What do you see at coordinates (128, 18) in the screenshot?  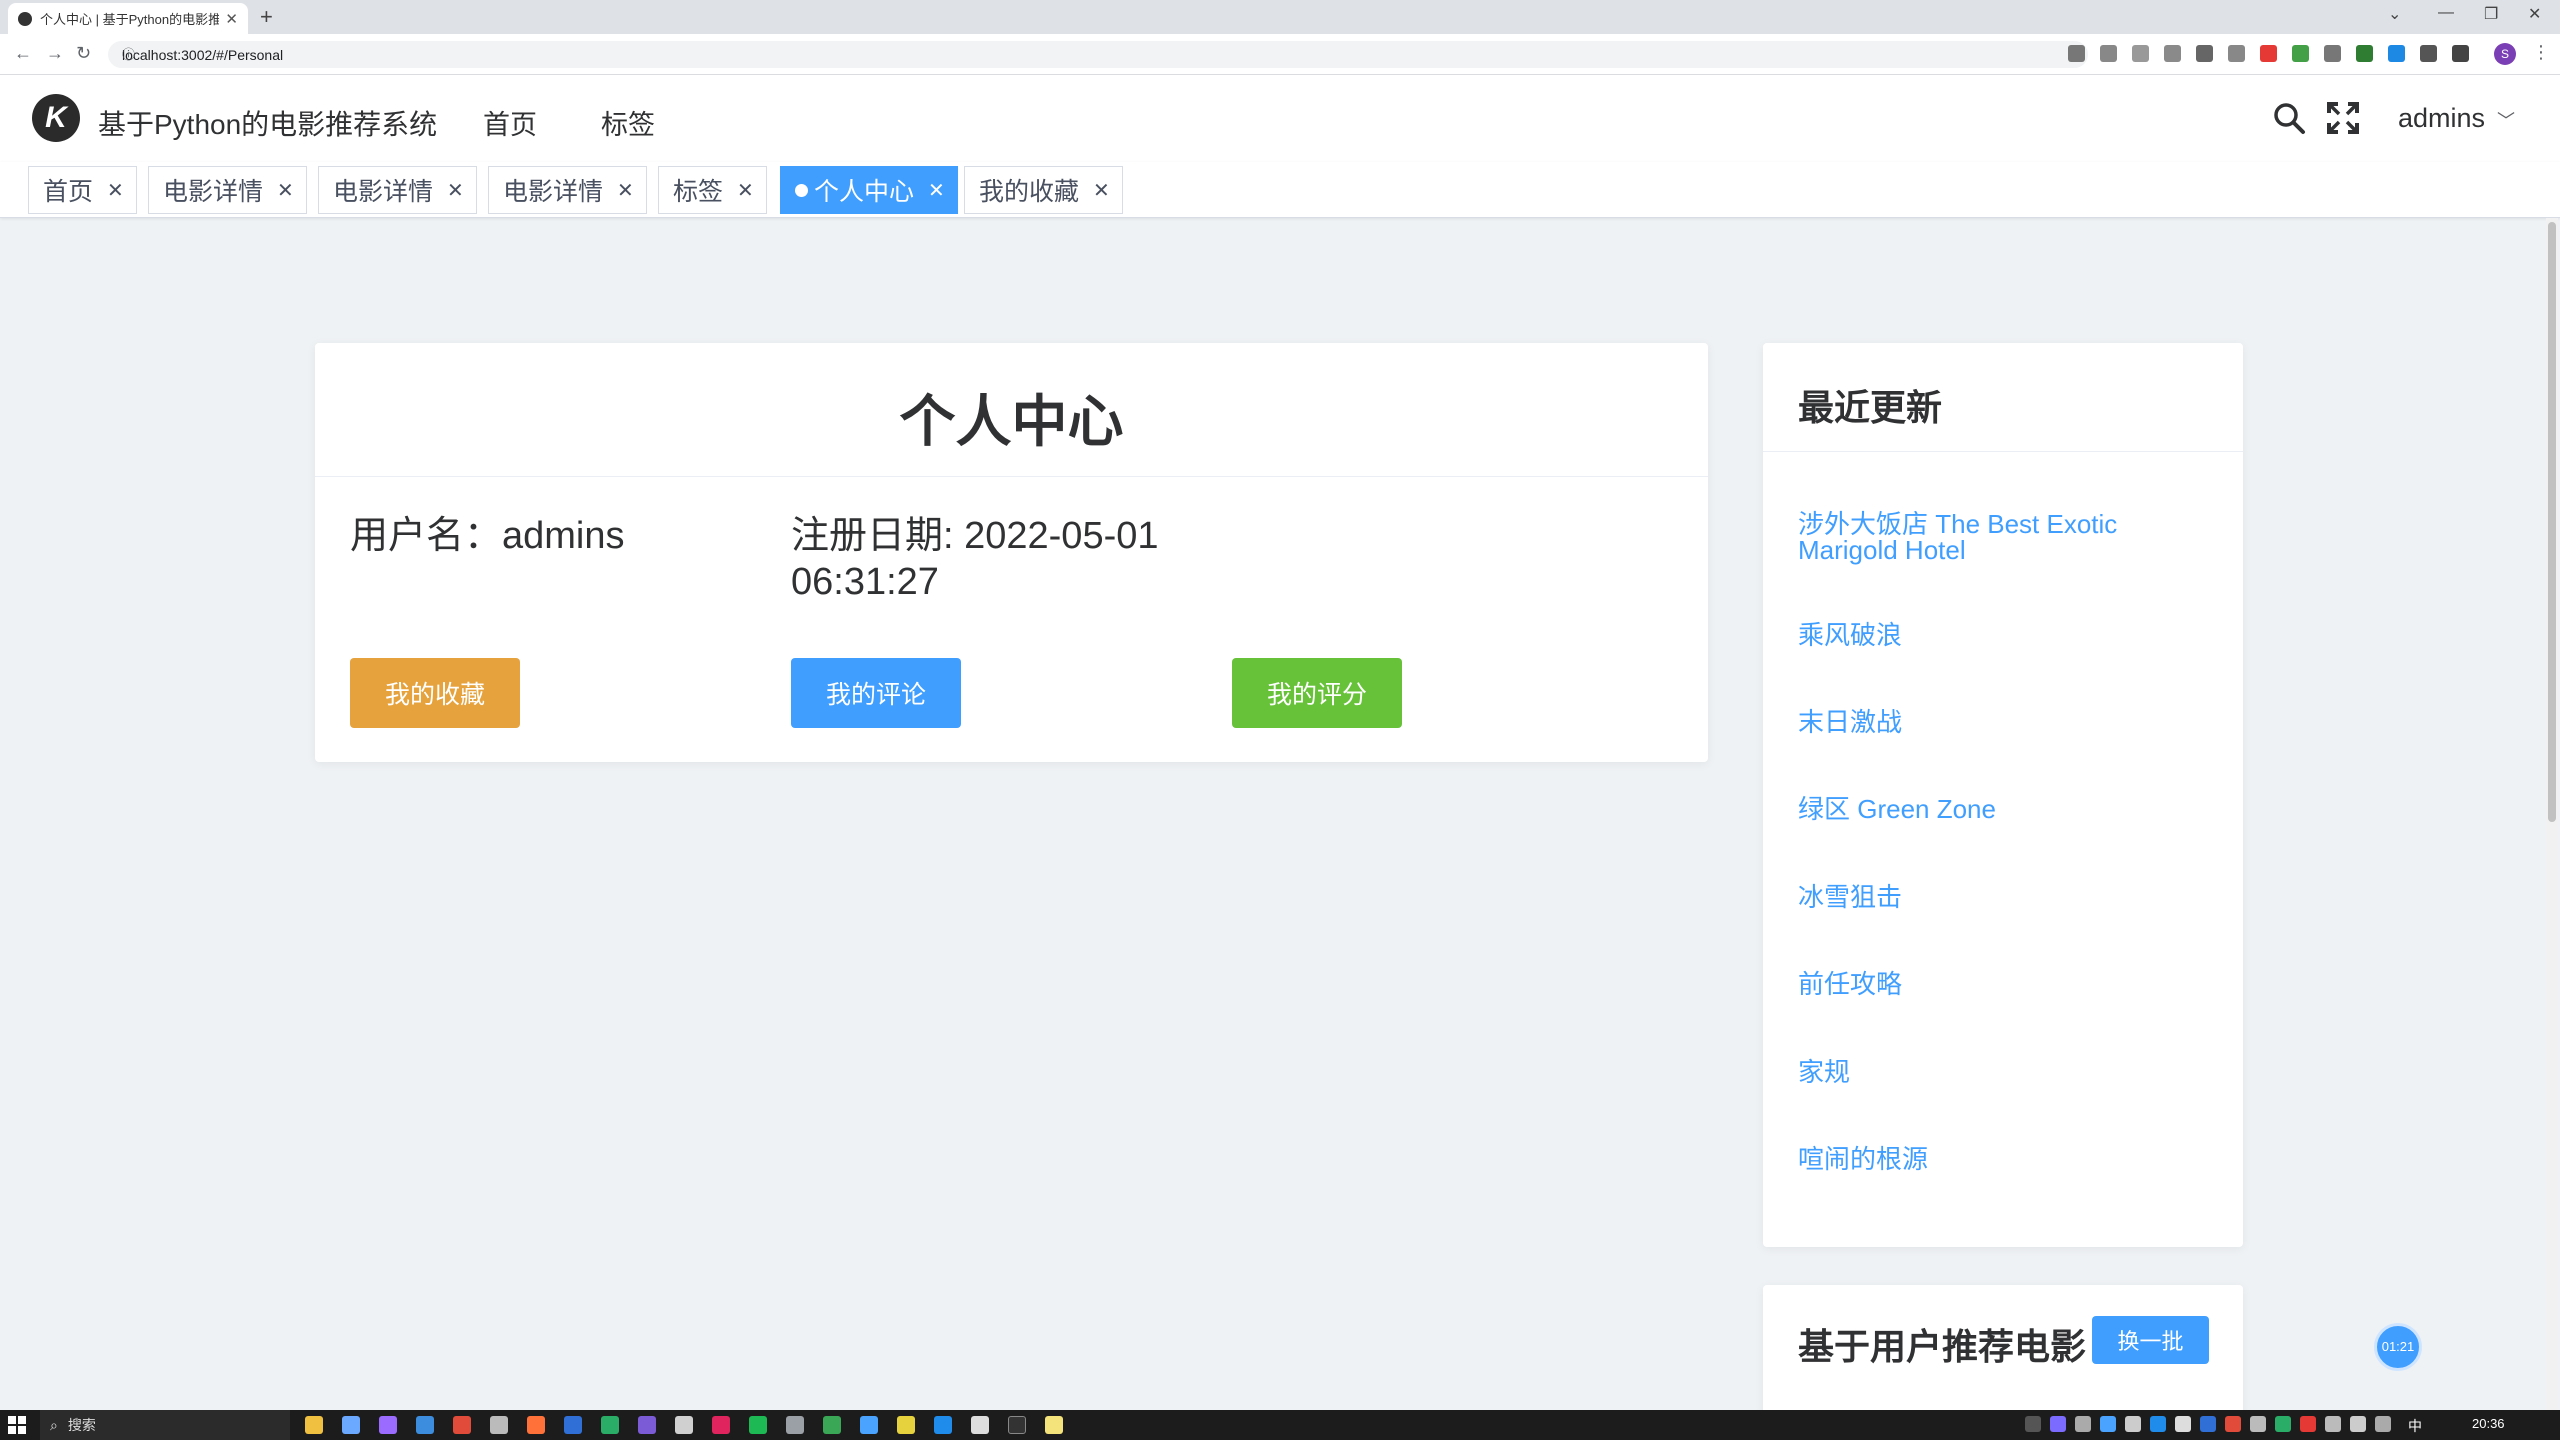 I see `browser-tab: 个人中心 | 基于Python的电影推荐系 ✕` at bounding box center [128, 18].